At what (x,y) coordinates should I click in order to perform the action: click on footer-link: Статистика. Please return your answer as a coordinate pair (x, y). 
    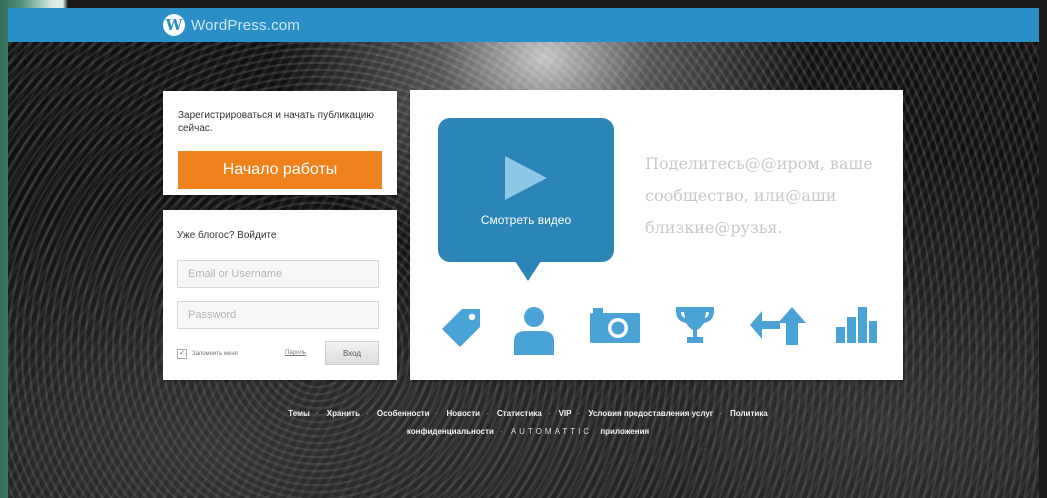
    Looking at the image, I should click on (519, 413).